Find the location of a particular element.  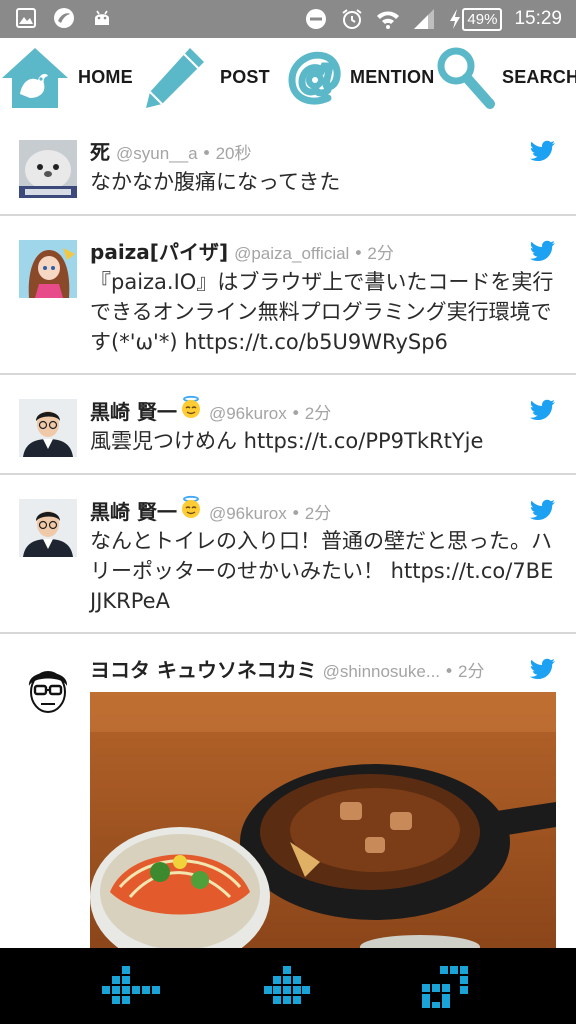

tweet-header: paiza[パイザ] @paiza_official • 2分 is located at coordinates (323, 251).